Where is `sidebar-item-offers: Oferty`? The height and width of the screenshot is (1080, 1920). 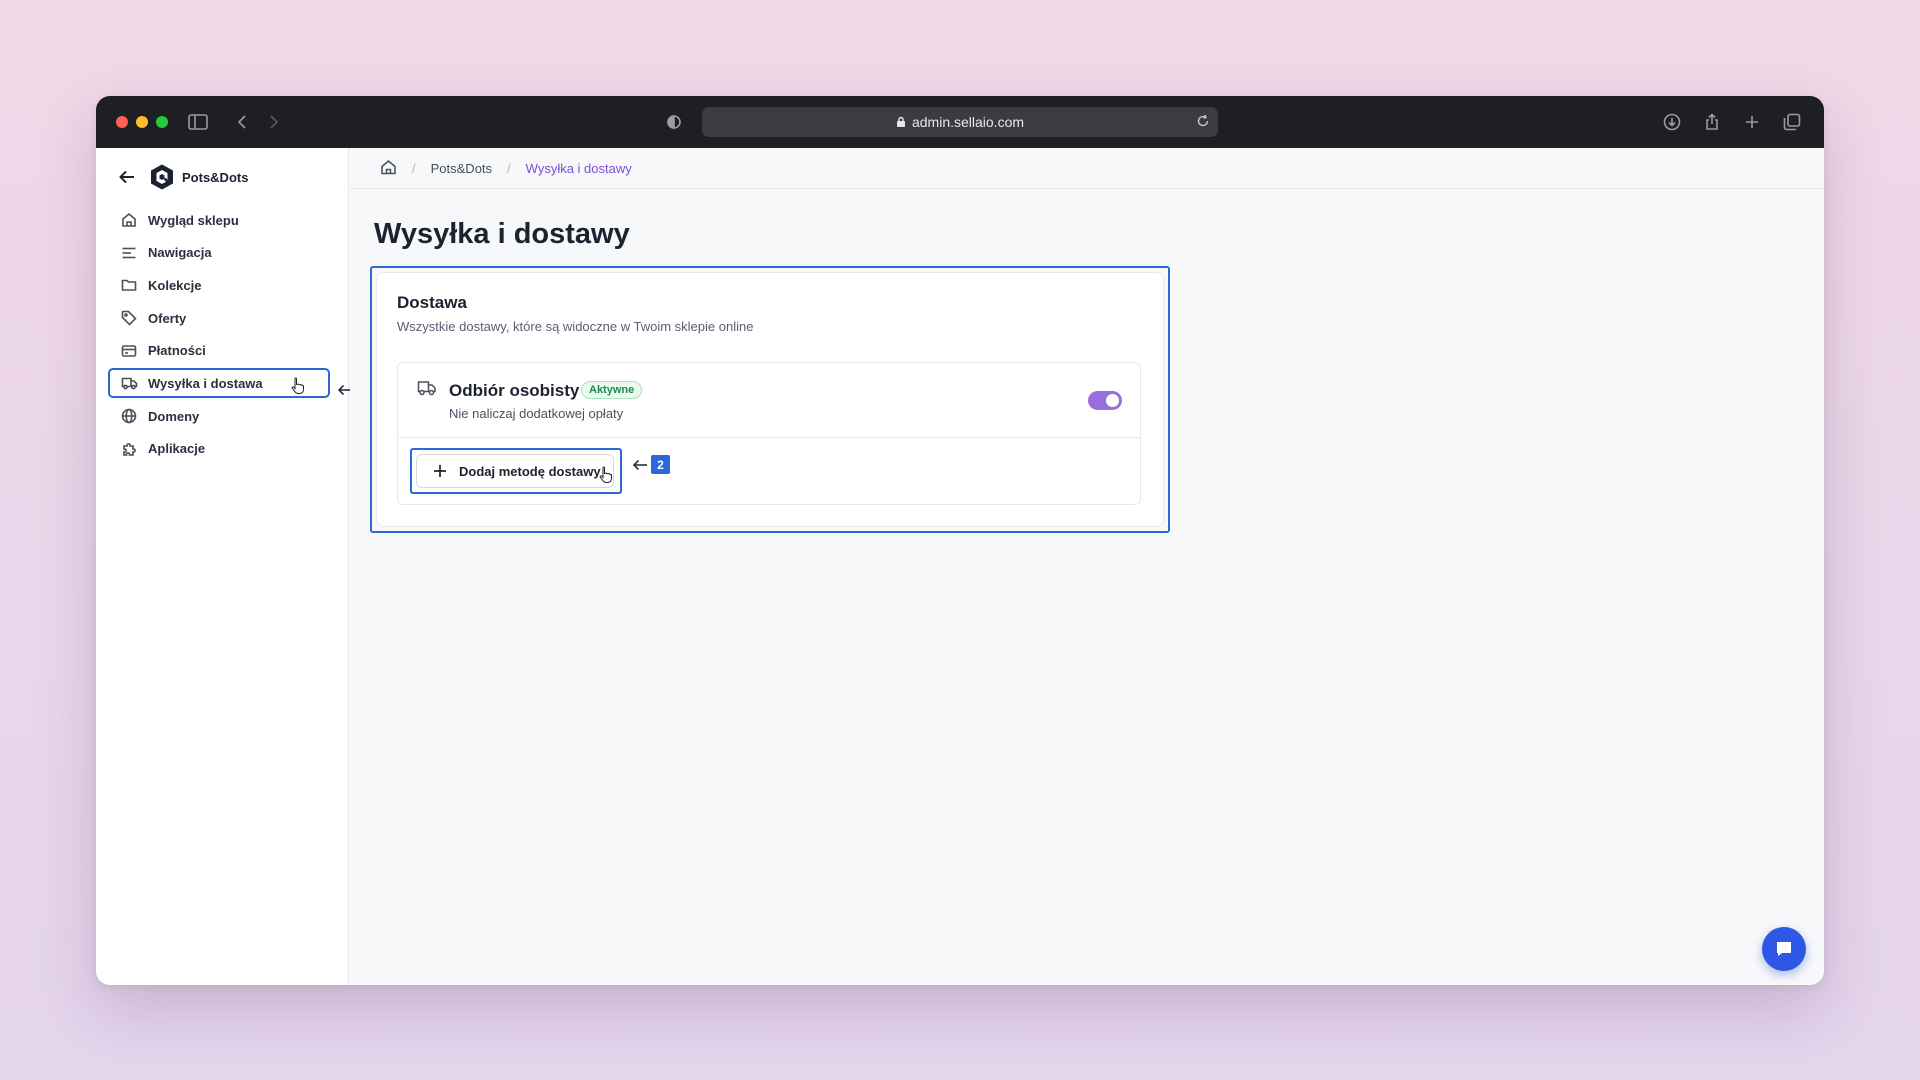
sidebar-item-offers: Oferty is located at coordinates (219, 318).